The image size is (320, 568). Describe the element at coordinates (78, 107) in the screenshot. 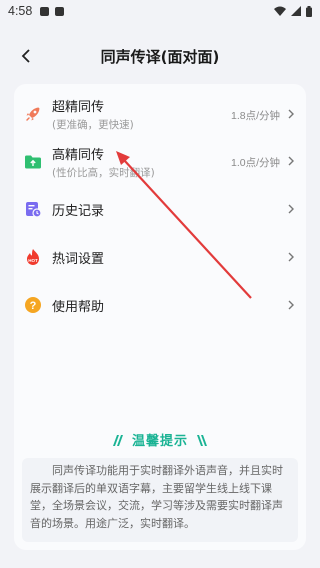

I see `menu-item-label: 超精同传` at that location.